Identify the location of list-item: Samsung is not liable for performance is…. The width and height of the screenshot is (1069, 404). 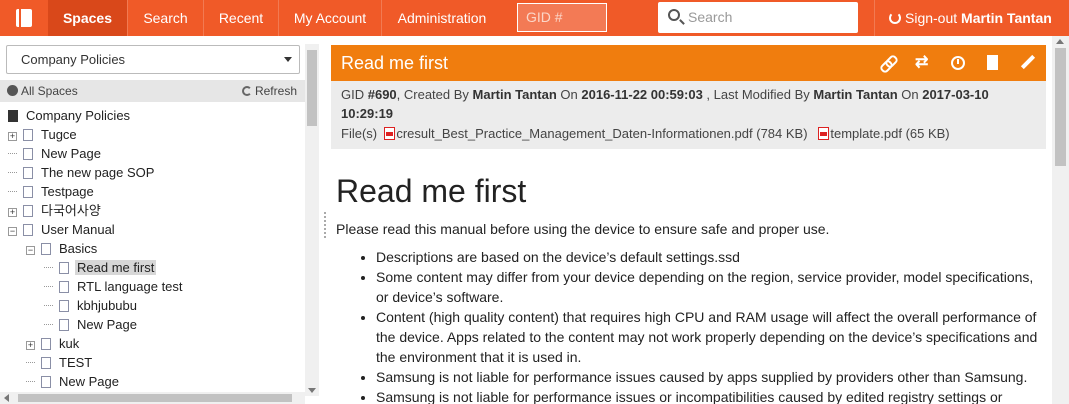
(711, 395).